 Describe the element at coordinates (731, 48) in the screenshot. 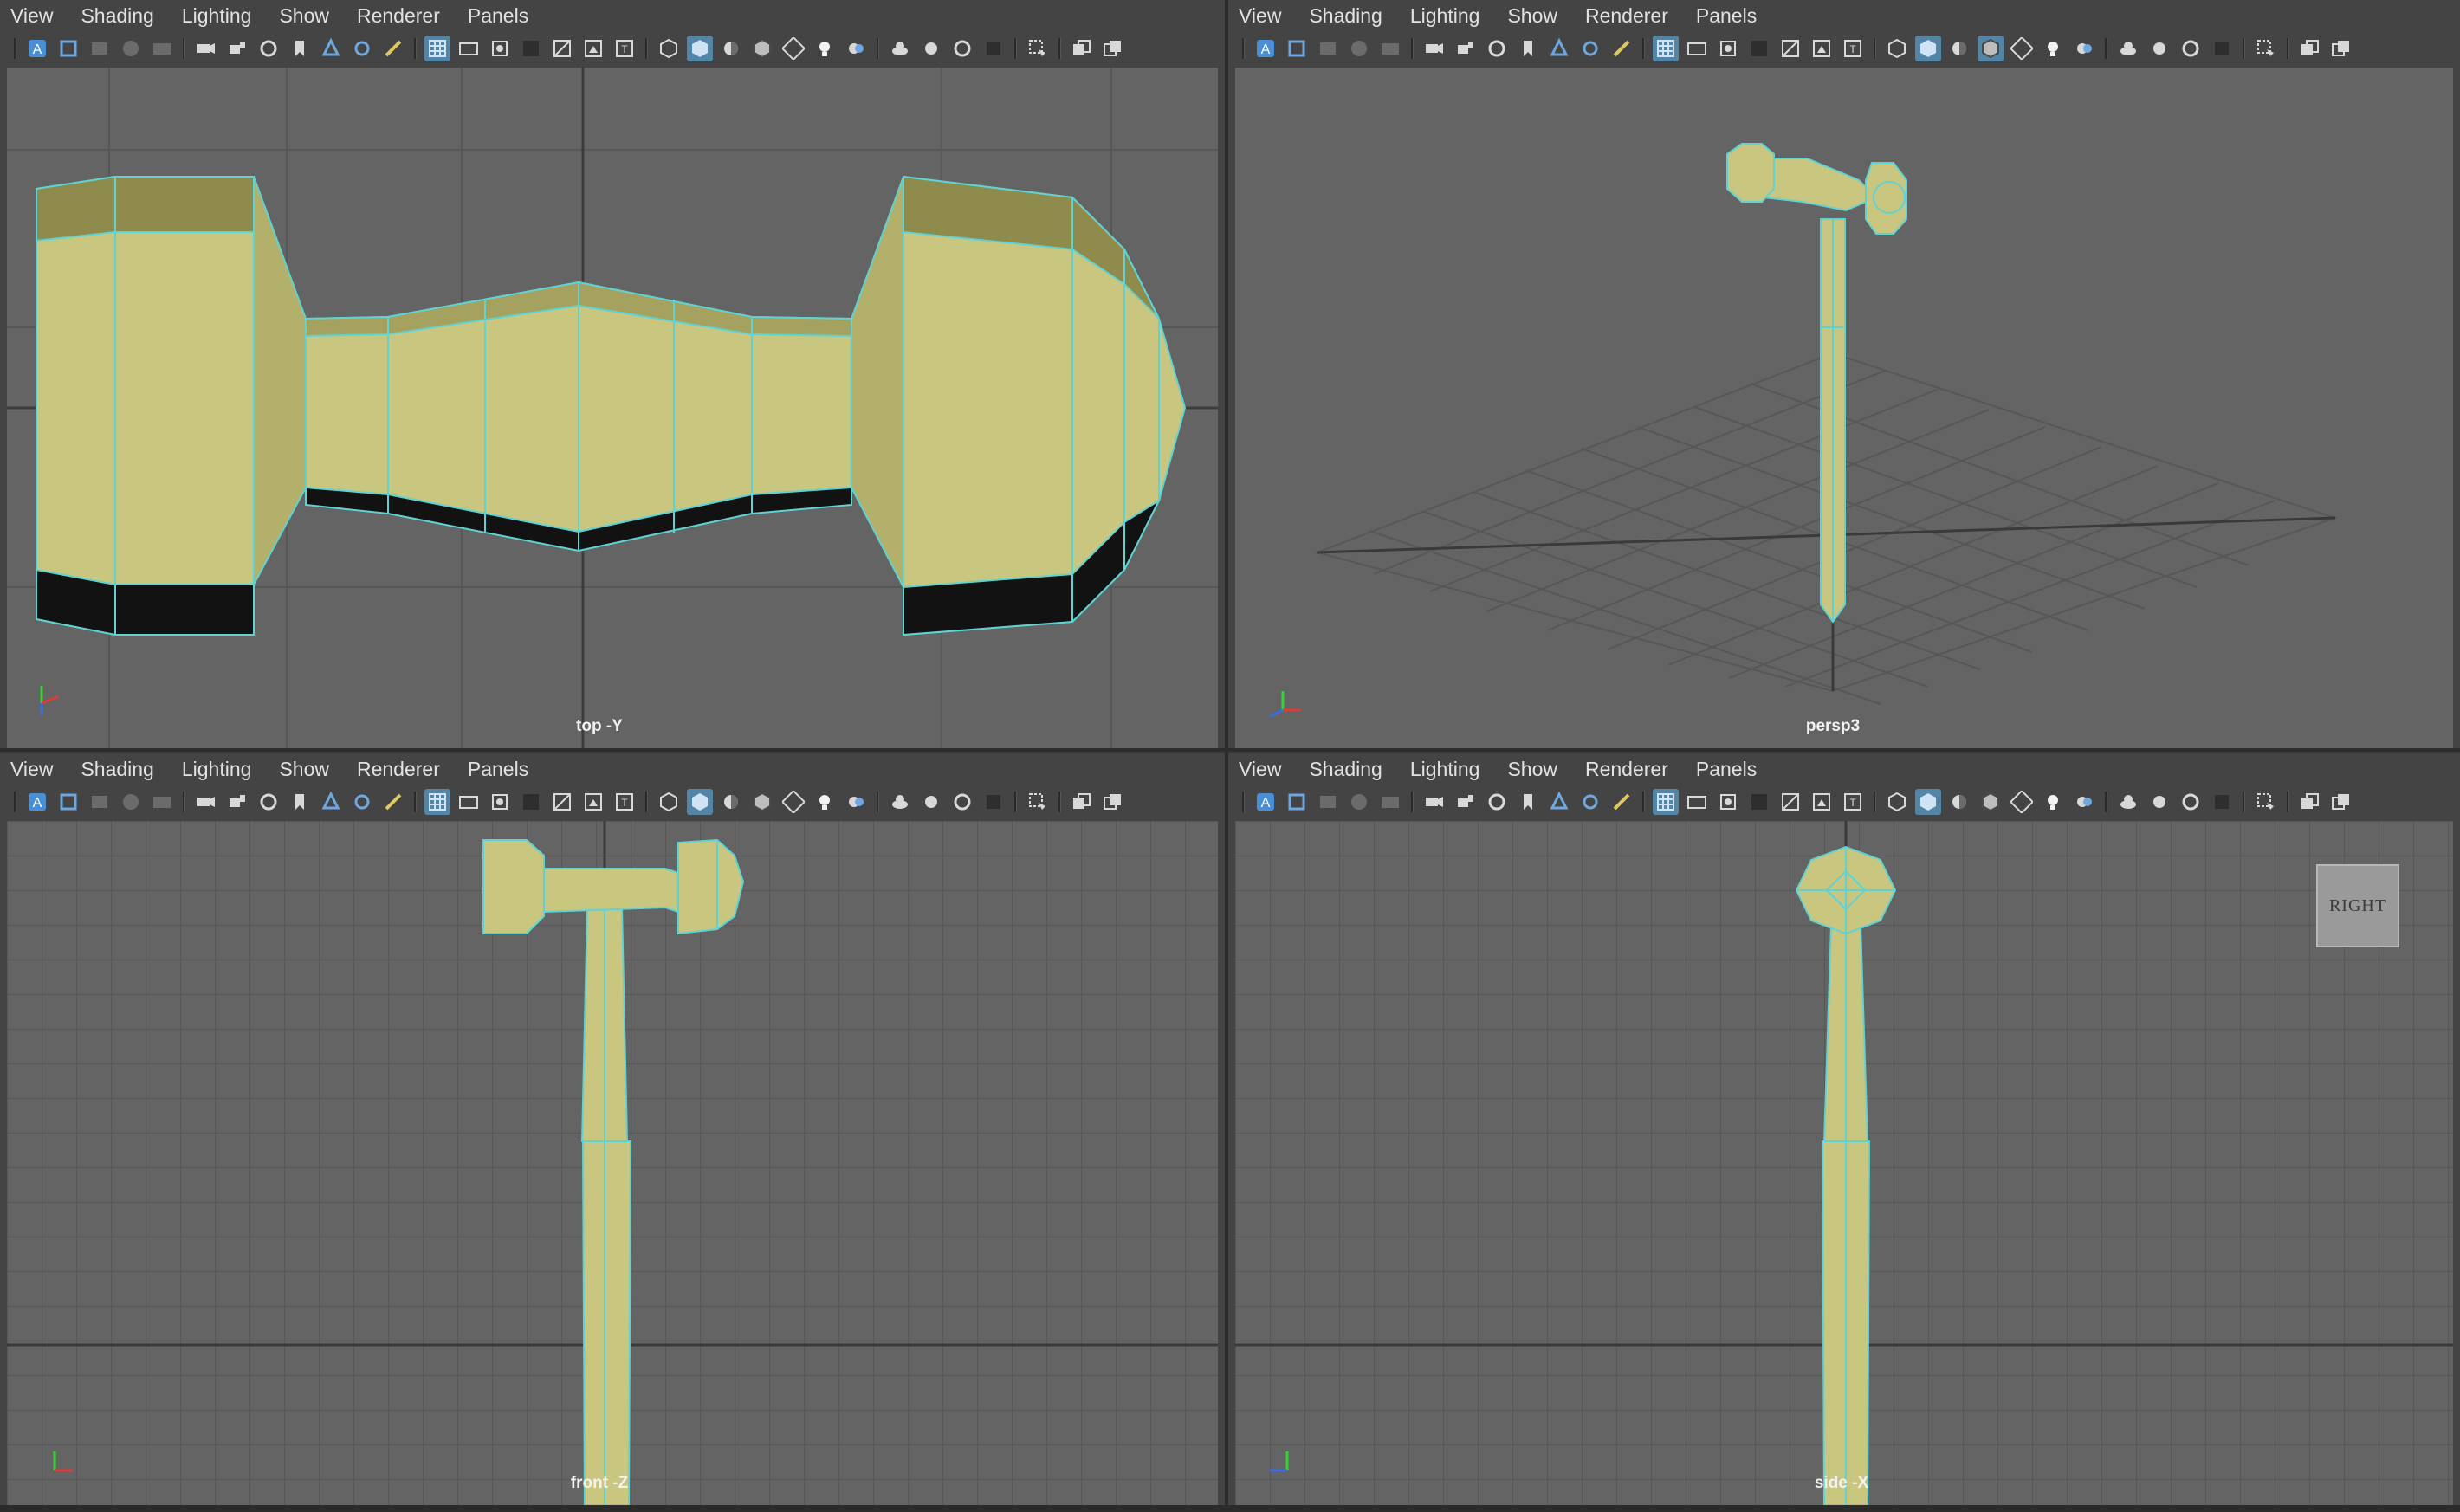

I see `flat-shaded-icon` at that location.